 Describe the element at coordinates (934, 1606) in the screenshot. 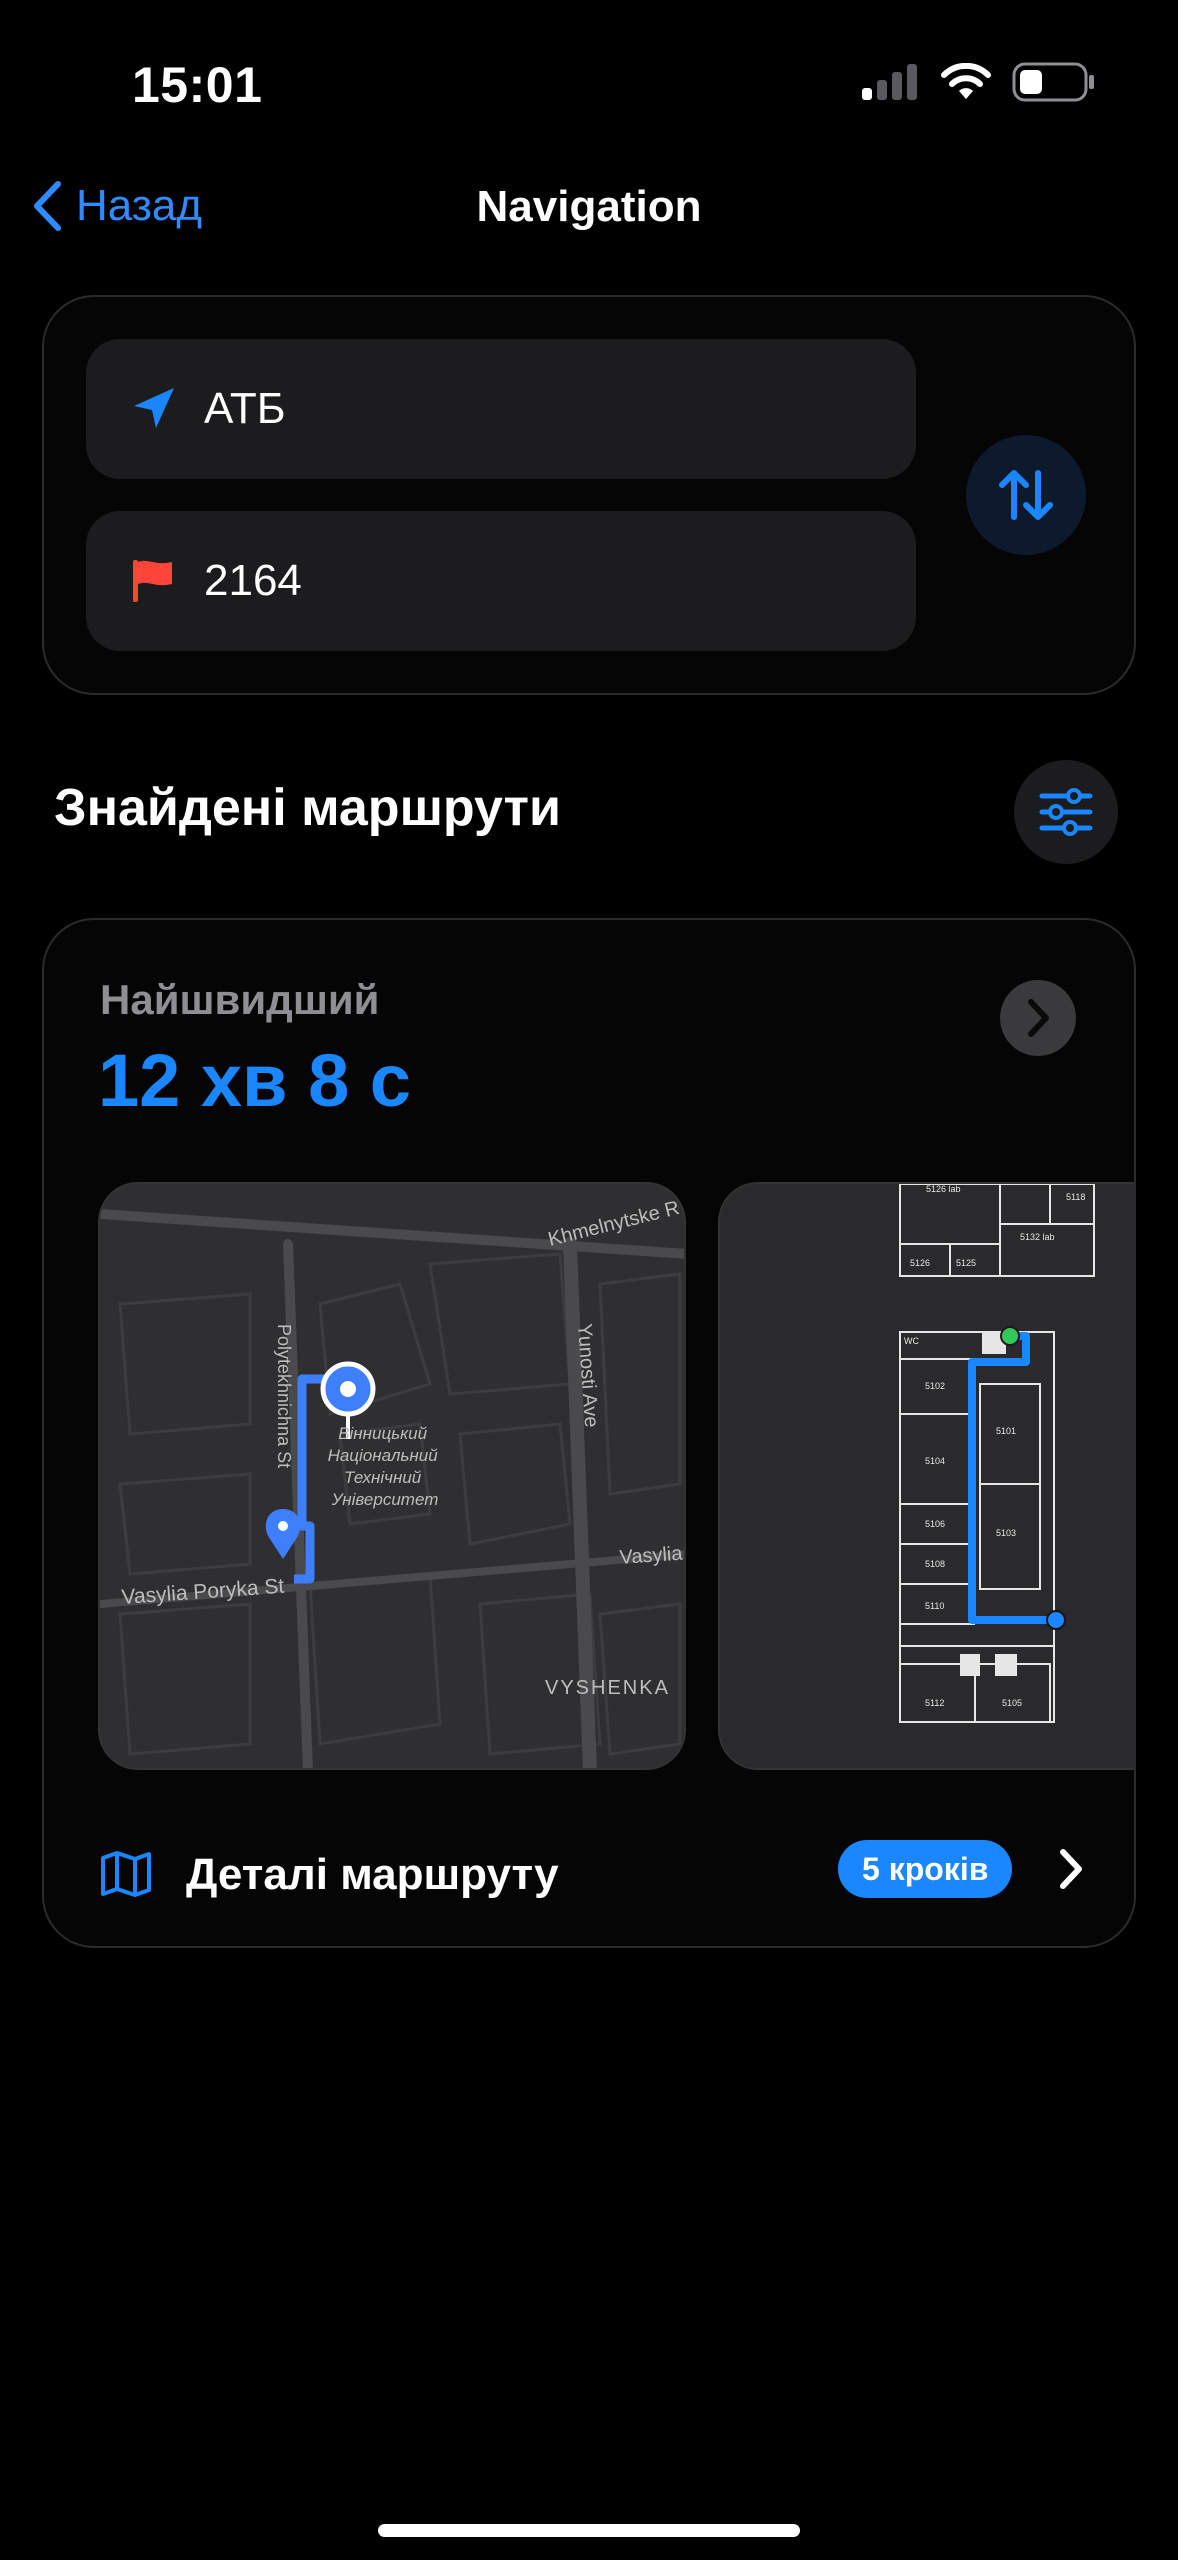

I see `room-label-12: 5110` at that location.